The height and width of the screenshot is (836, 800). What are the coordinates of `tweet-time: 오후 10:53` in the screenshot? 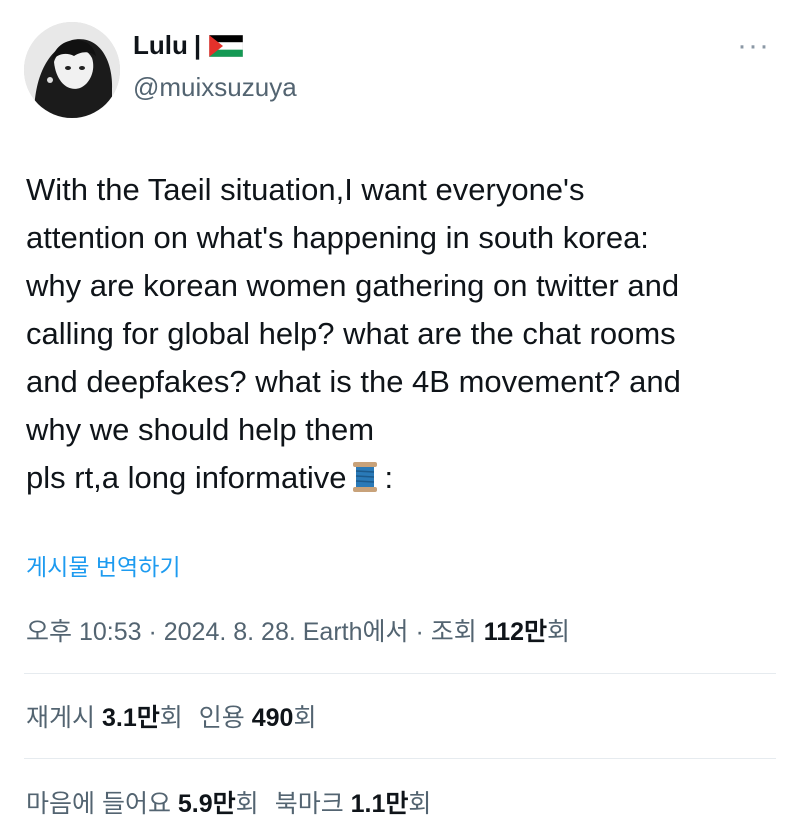 It's located at (84, 632).